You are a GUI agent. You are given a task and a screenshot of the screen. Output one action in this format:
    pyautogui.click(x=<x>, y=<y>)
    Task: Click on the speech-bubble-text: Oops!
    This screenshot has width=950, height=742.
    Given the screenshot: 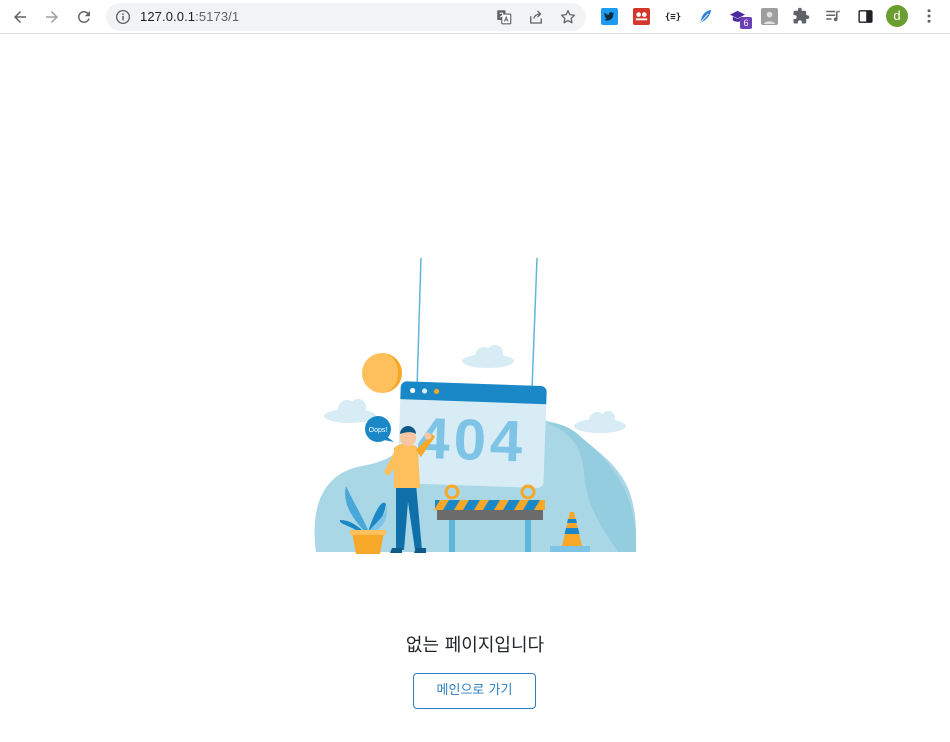 What is the action you would take?
    pyautogui.click(x=378, y=430)
    